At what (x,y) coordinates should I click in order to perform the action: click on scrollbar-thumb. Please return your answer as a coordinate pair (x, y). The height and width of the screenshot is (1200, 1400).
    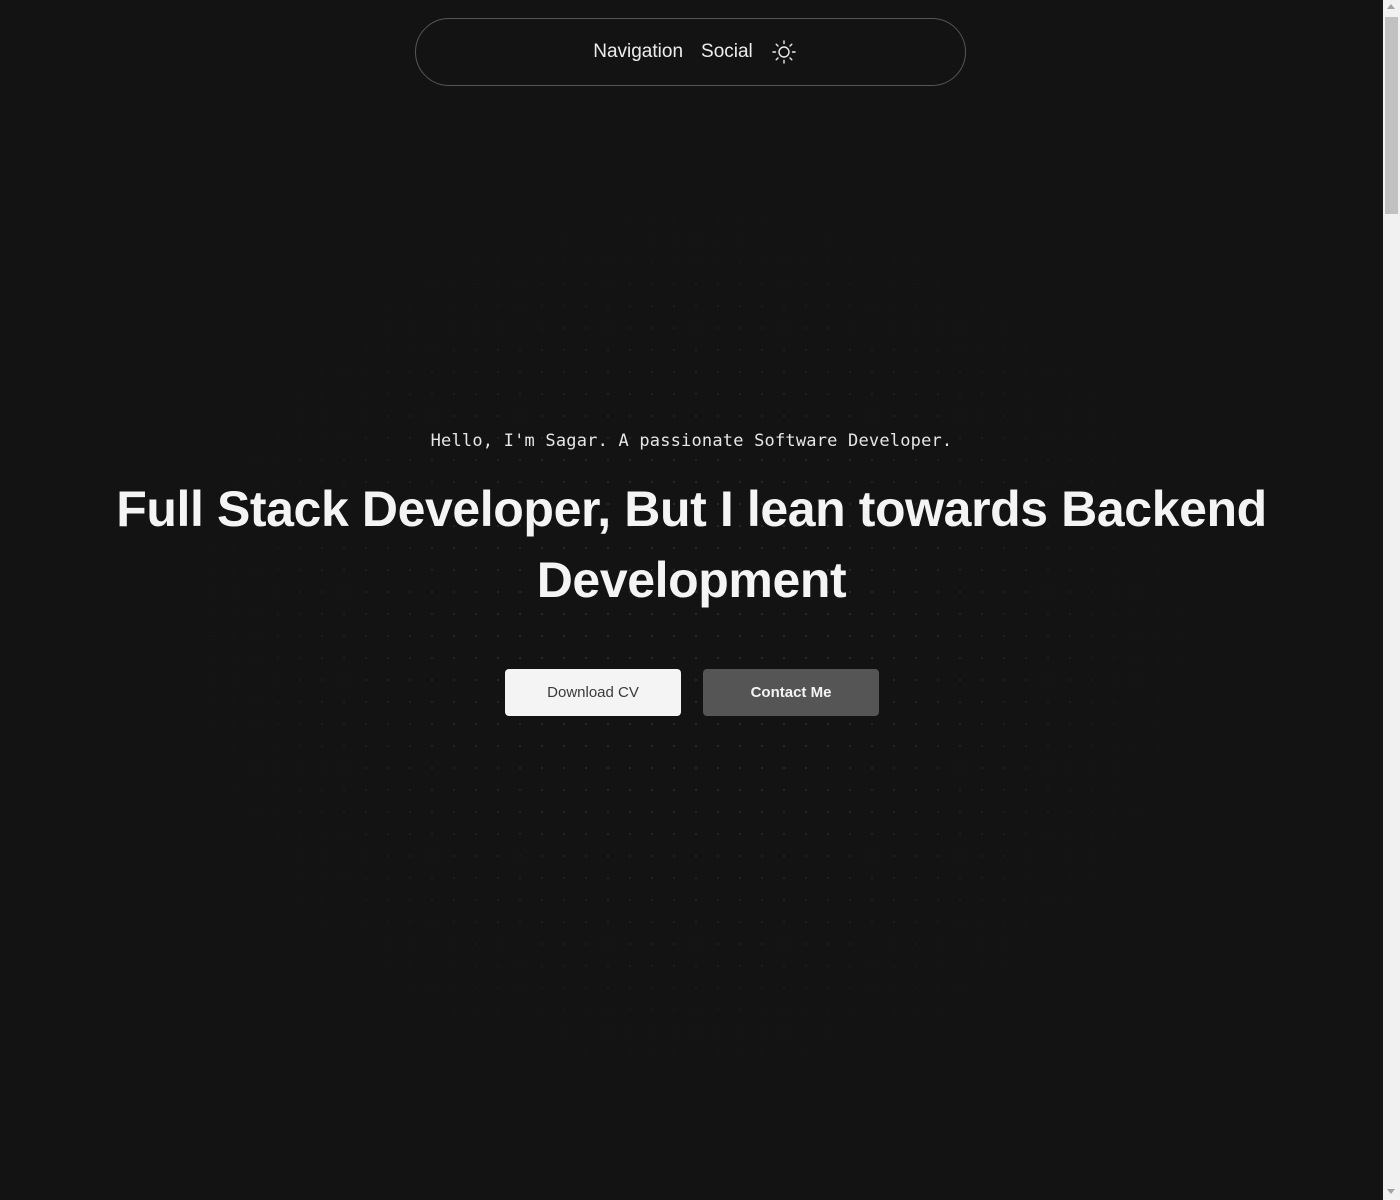
    Looking at the image, I should click on (1391, 115).